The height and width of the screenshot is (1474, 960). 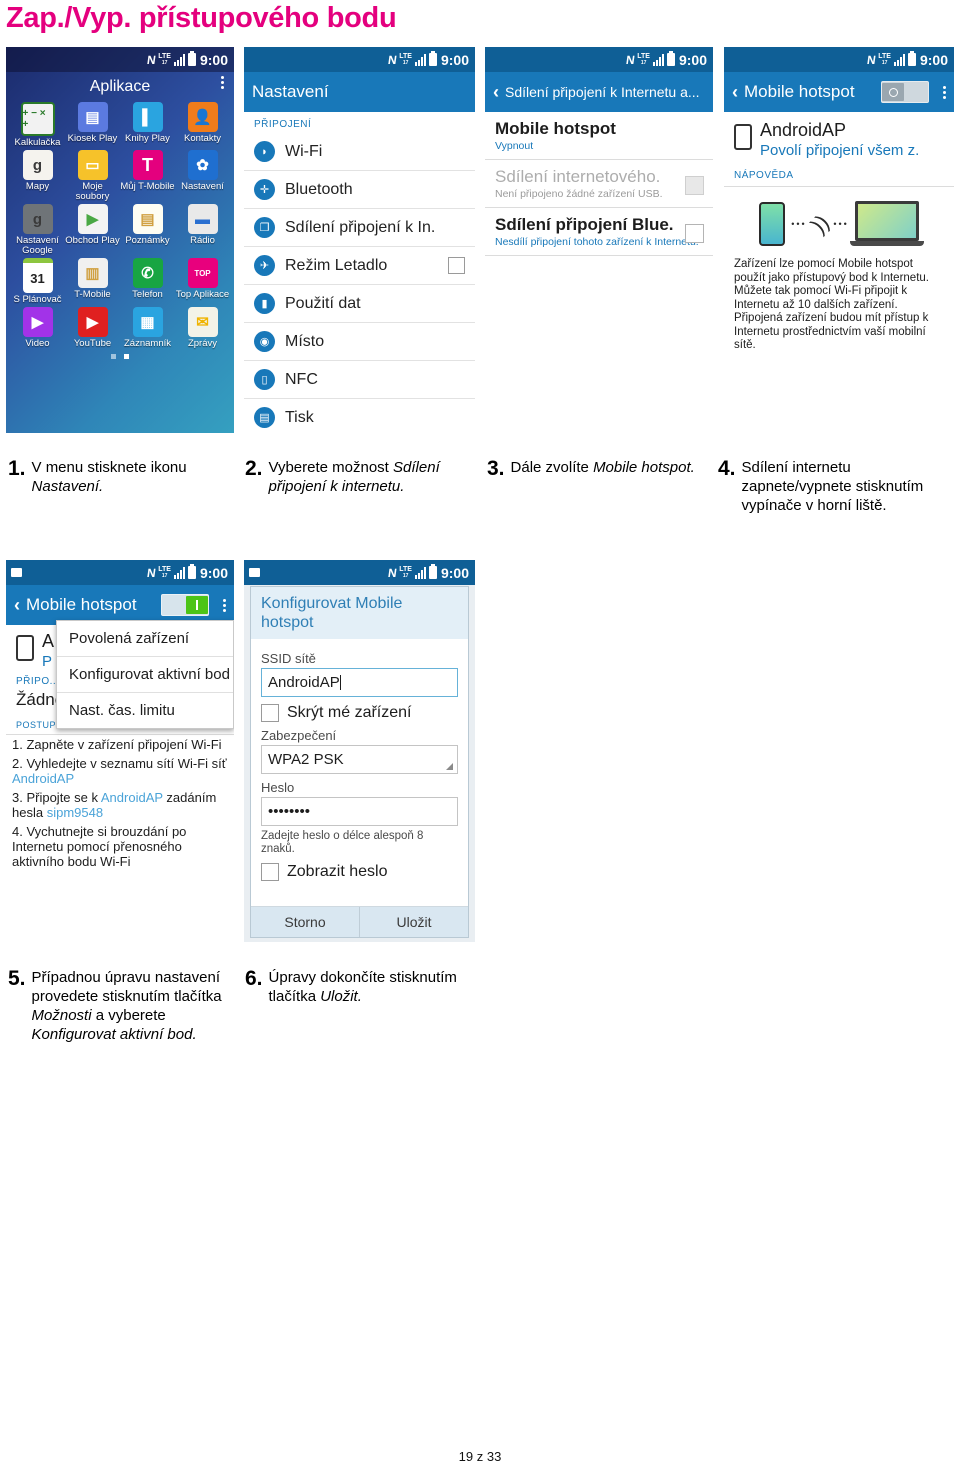 What do you see at coordinates (359, 416) in the screenshot?
I see `settings-row-7: ▤ Tisk` at bounding box center [359, 416].